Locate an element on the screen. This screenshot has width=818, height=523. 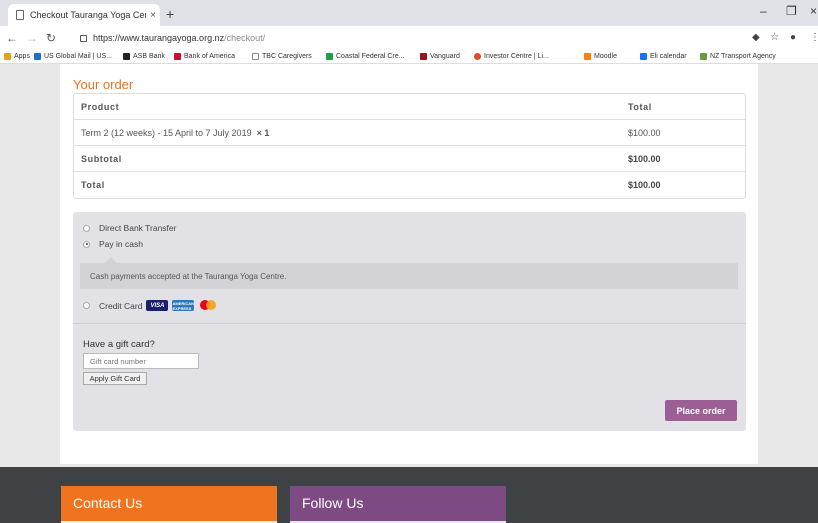
amex-icon: AMERICAN EXPRESS is located at coordinates (183, 305).